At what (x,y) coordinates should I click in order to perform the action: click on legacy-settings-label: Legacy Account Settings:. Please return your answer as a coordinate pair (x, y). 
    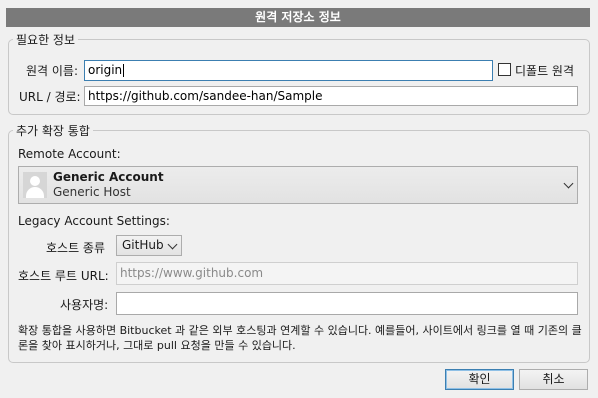
    Looking at the image, I should click on (94, 221).